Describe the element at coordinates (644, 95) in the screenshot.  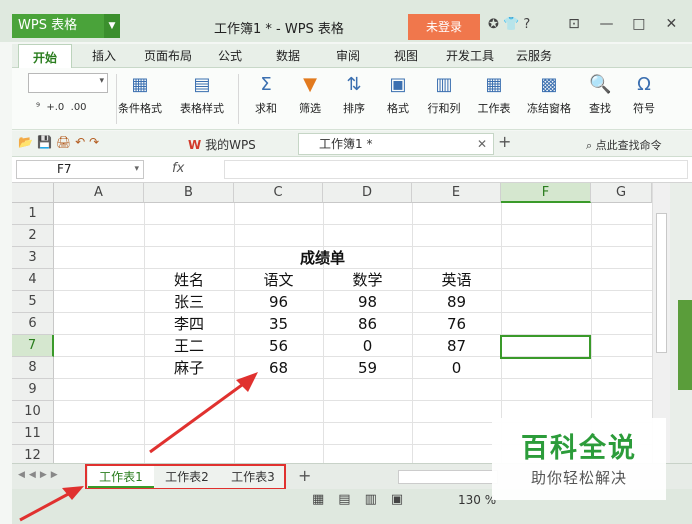
I see `symbol-button: Ω 符号` at that location.